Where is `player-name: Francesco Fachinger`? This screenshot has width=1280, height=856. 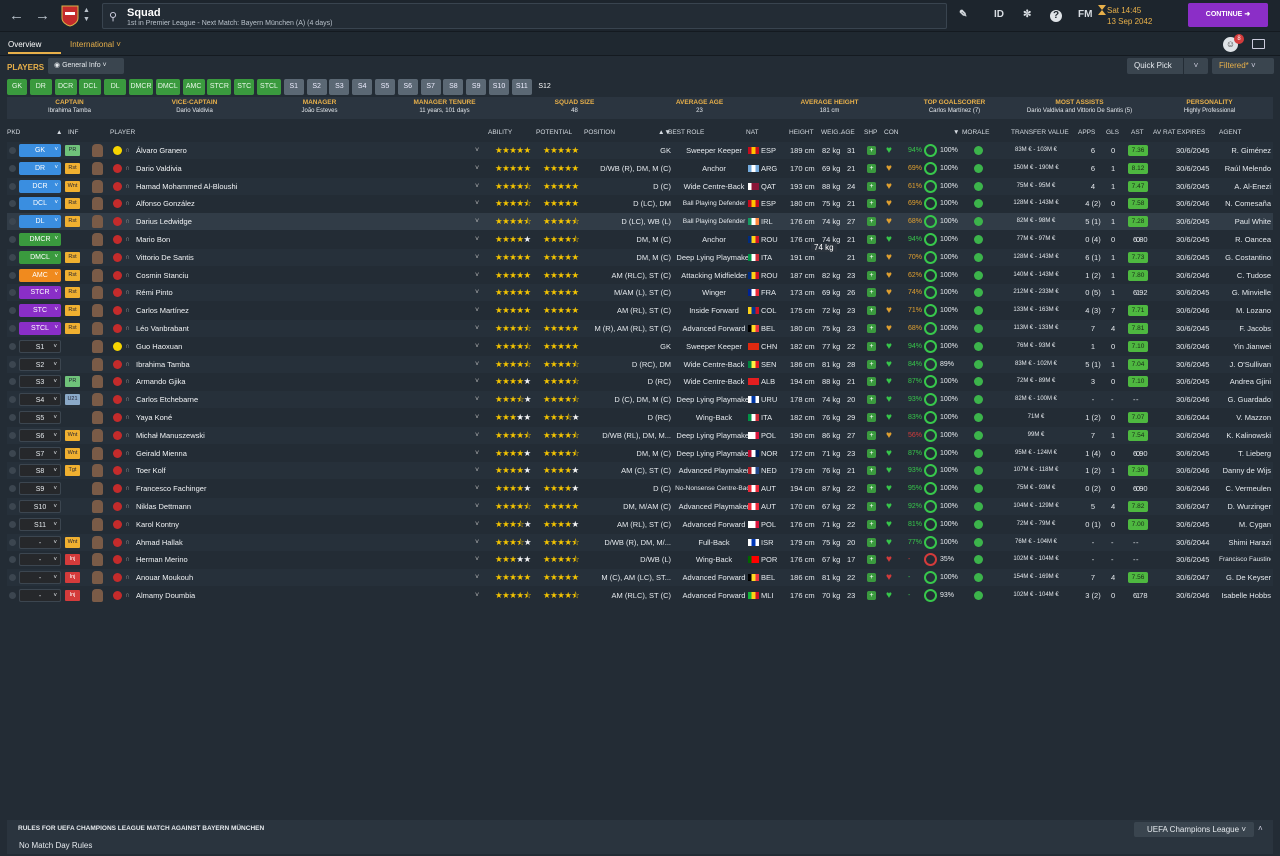
player-name: Francesco Fachinger is located at coordinates (171, 488).